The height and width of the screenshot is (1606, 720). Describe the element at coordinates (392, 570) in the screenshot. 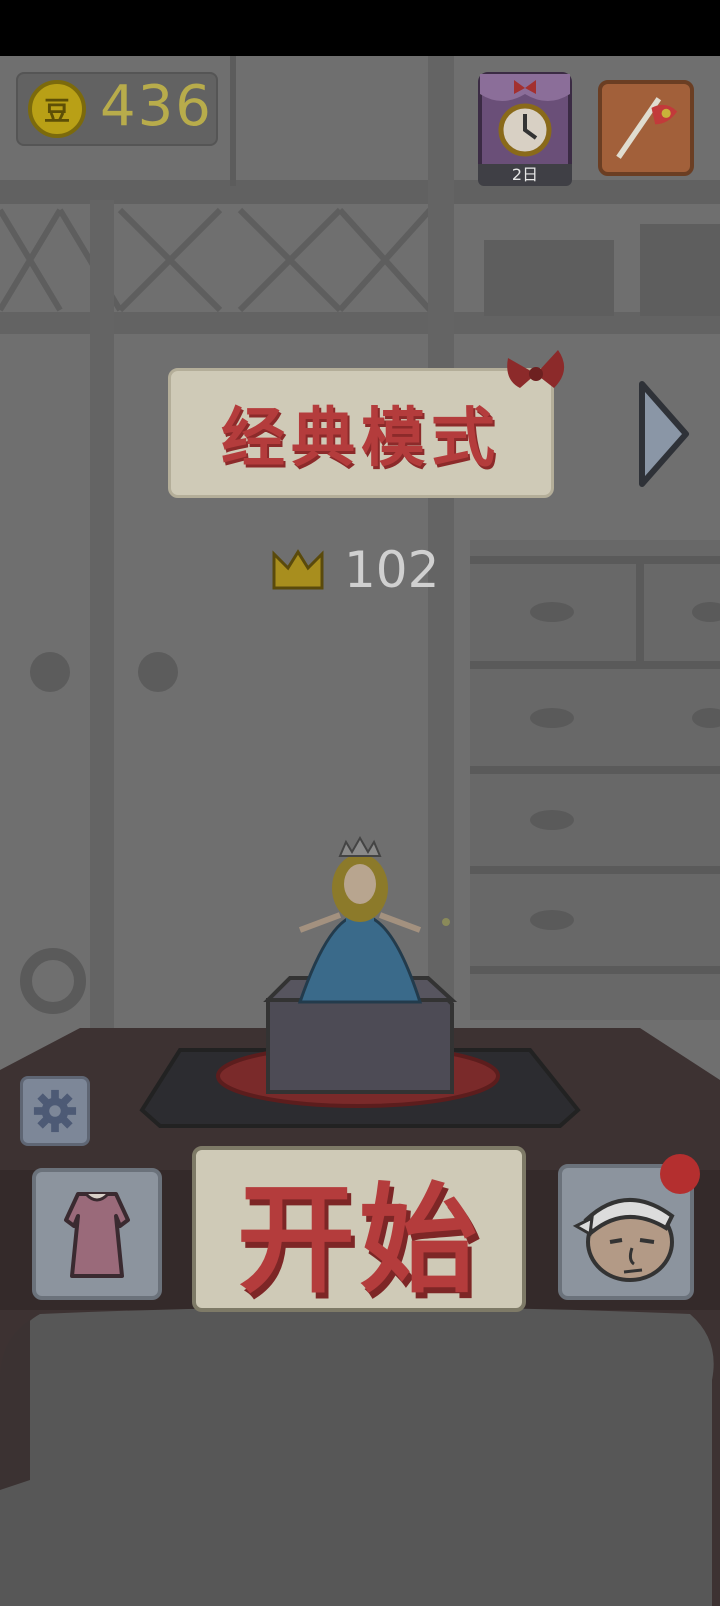

I see `crown-count: 102` at that location.